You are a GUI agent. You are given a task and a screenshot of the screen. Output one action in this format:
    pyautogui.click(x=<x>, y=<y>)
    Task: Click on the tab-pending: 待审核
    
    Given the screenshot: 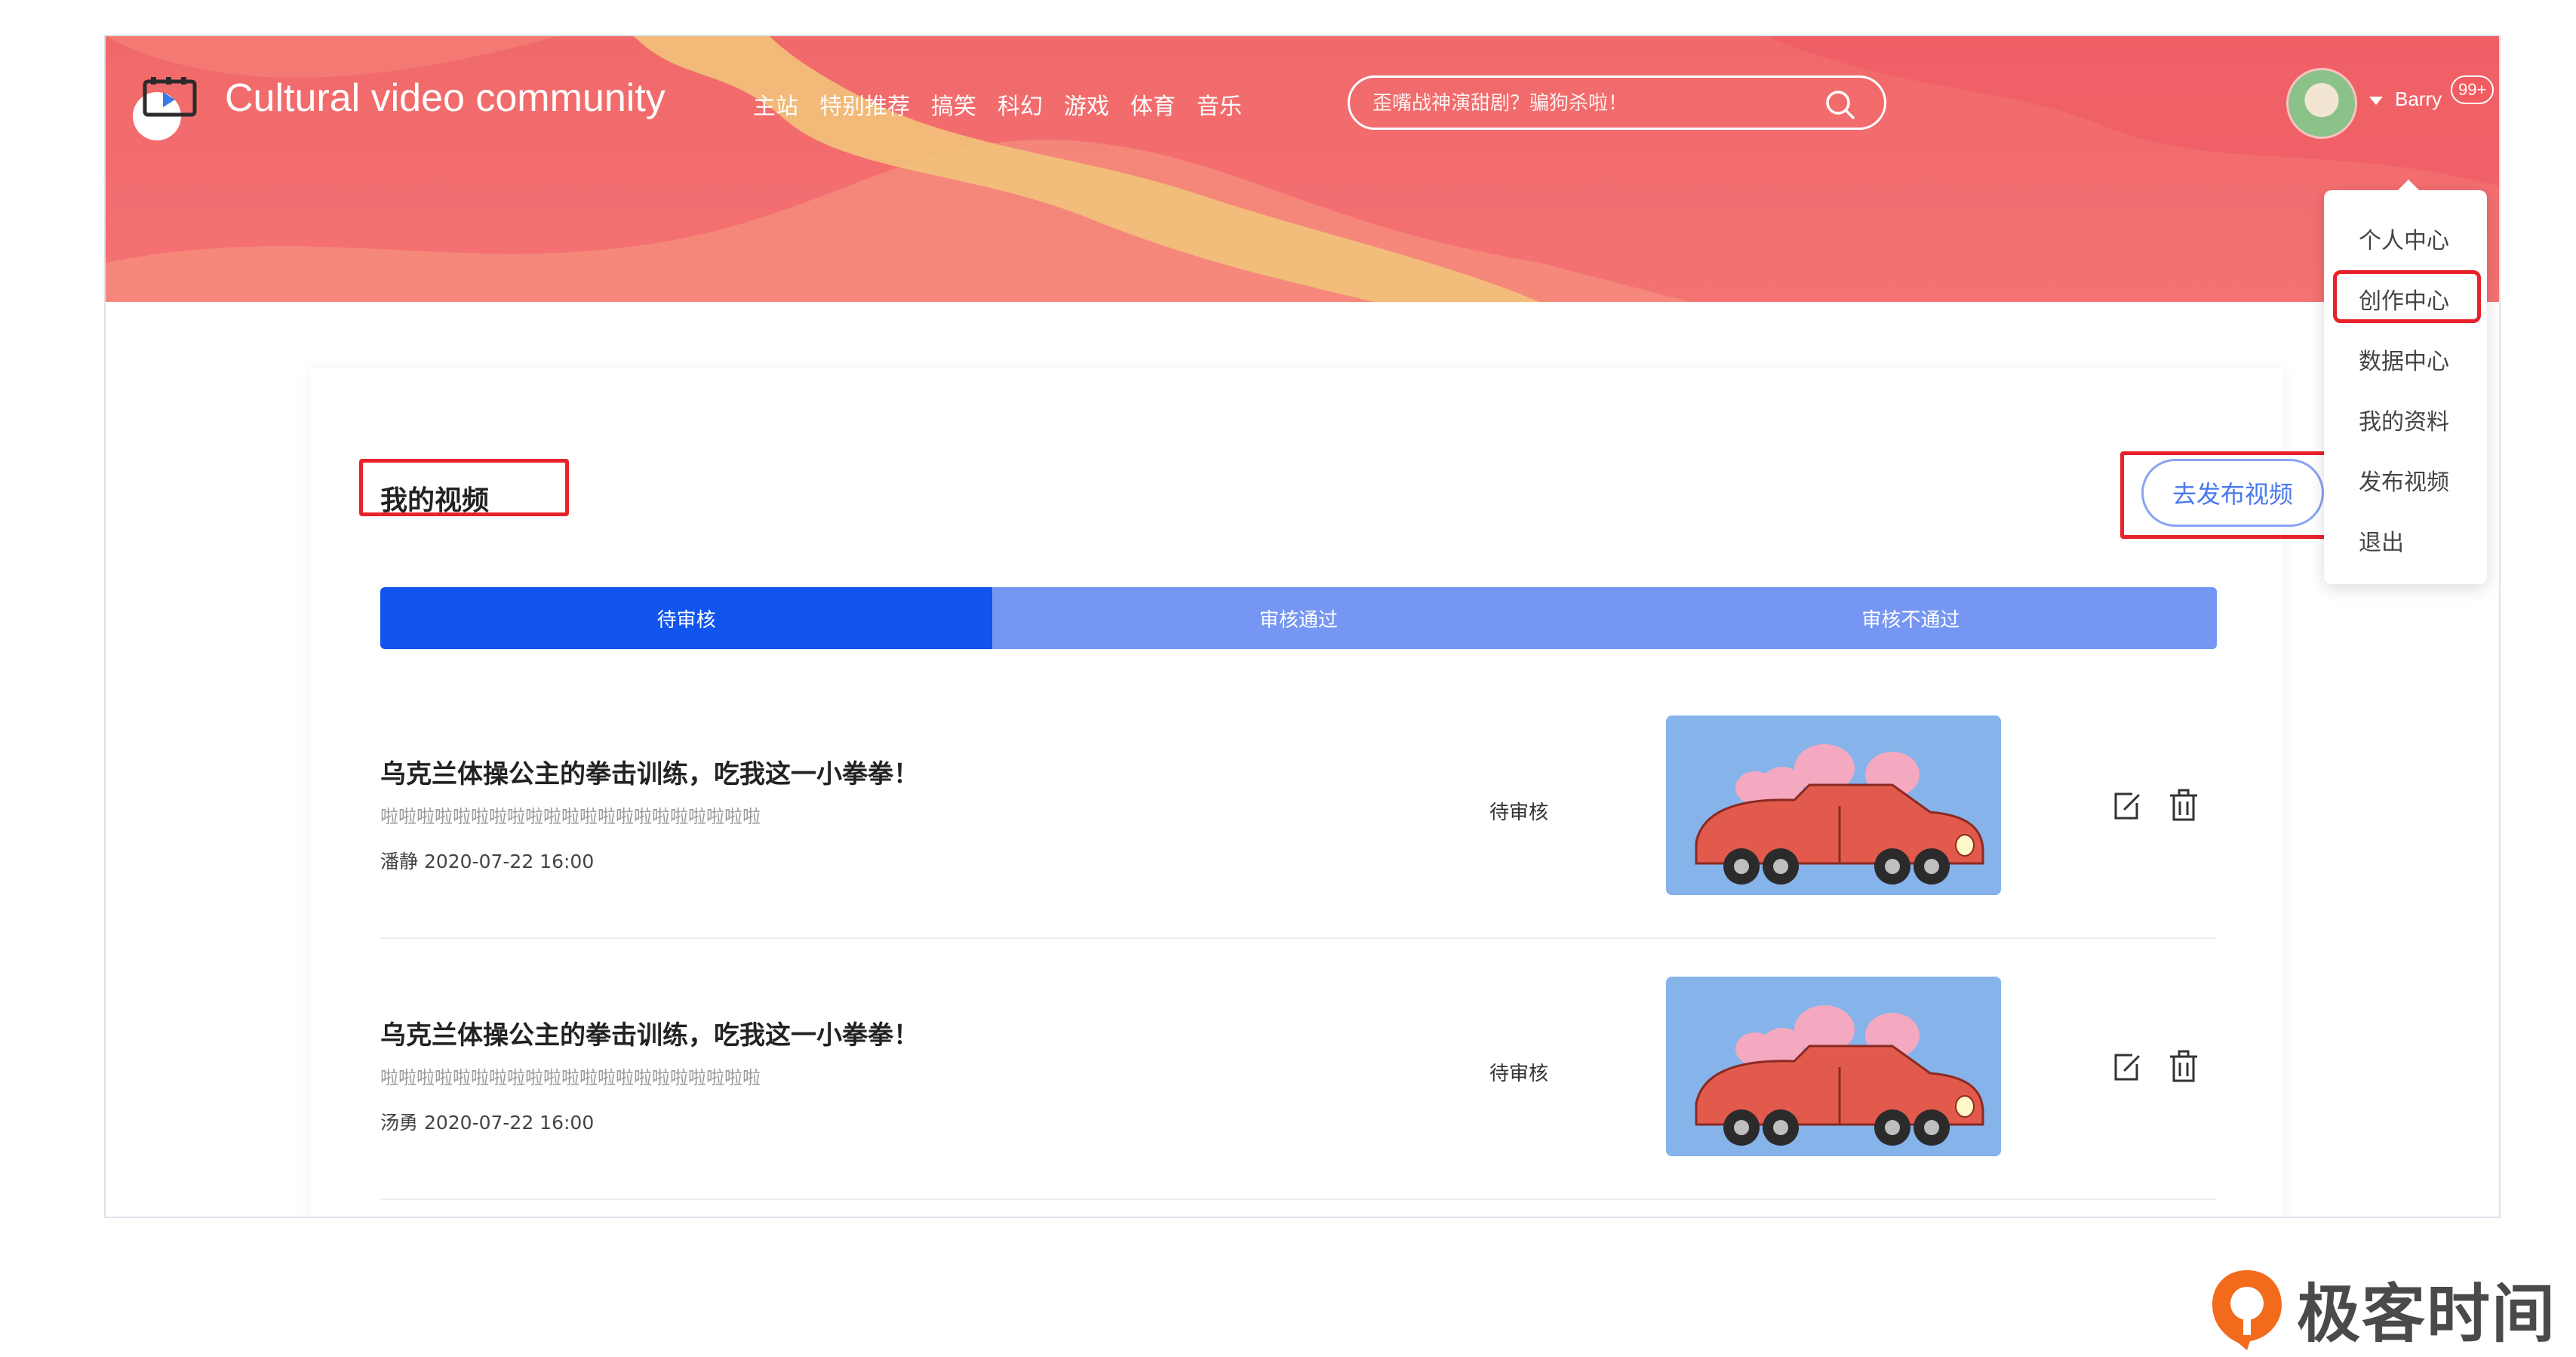 What is the action you would take?
    pyautogui.click(x=686, y=618)
    